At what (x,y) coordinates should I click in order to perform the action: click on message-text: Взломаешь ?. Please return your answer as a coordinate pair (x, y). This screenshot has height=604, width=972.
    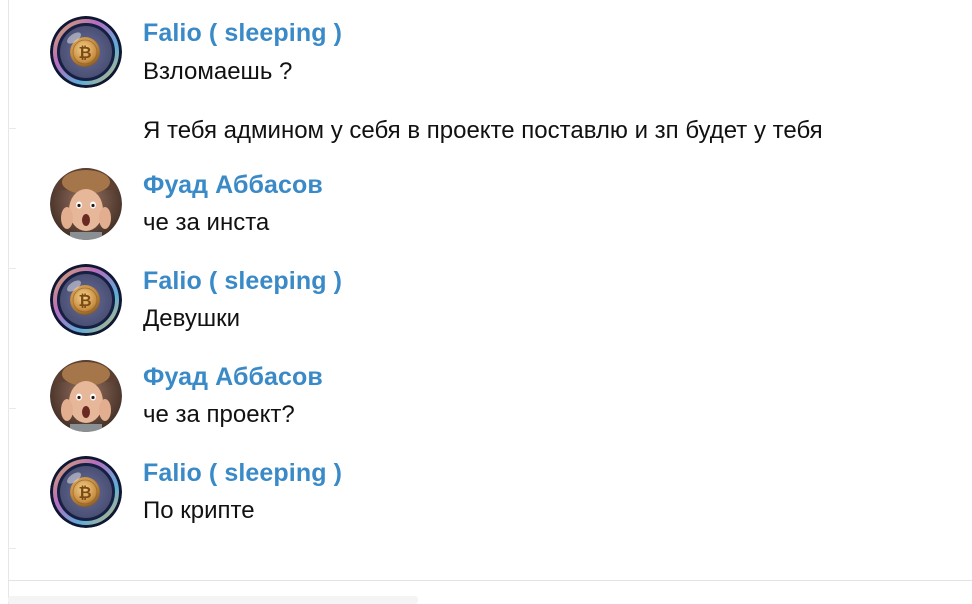
    Looking at the image, I should click on (218, 71).